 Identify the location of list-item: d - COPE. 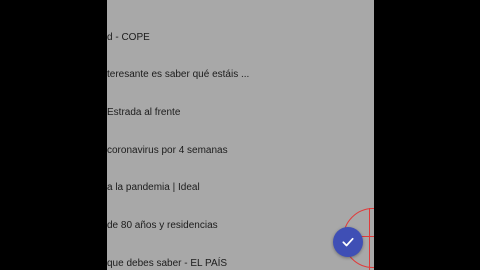
(240, 38).